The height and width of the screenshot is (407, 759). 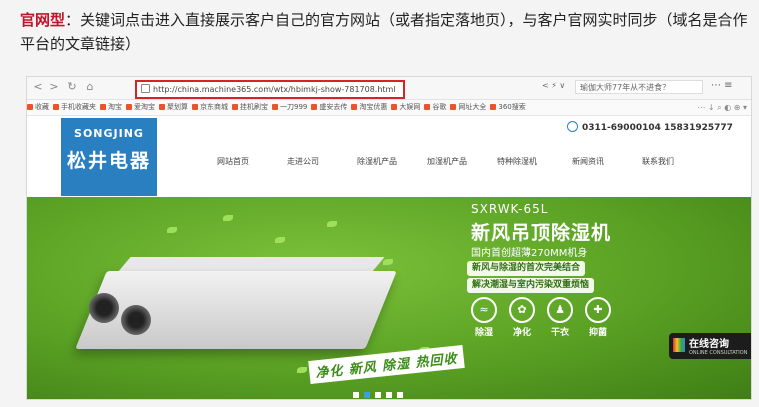 I want to click on feature-purify: ✿ 净化, so click(x=522, y=317).